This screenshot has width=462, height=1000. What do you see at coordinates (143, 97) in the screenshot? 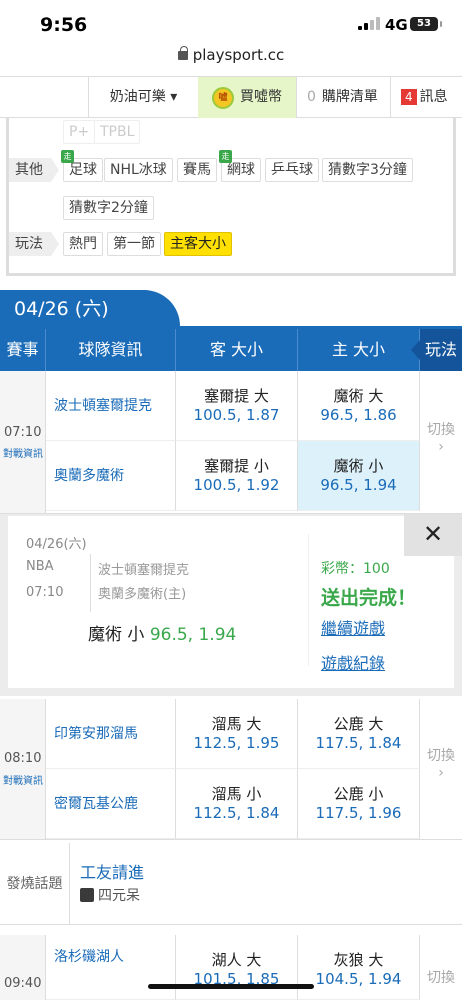
I see `user-menu: 奶油可樂 ▾` at bounding box center [143, 97].